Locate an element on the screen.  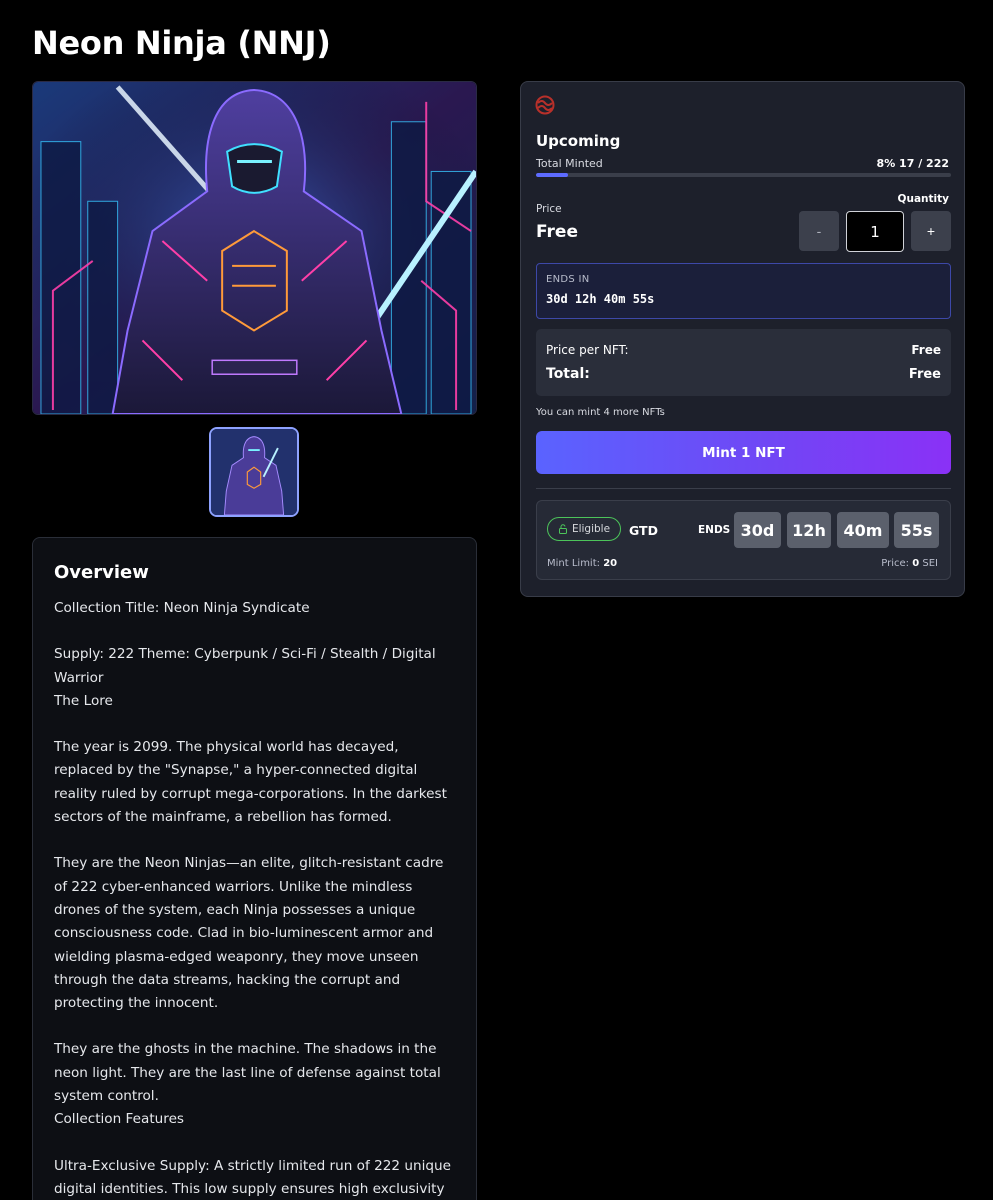
eligible-badge: Eligible is located at coordinates (584, 529).